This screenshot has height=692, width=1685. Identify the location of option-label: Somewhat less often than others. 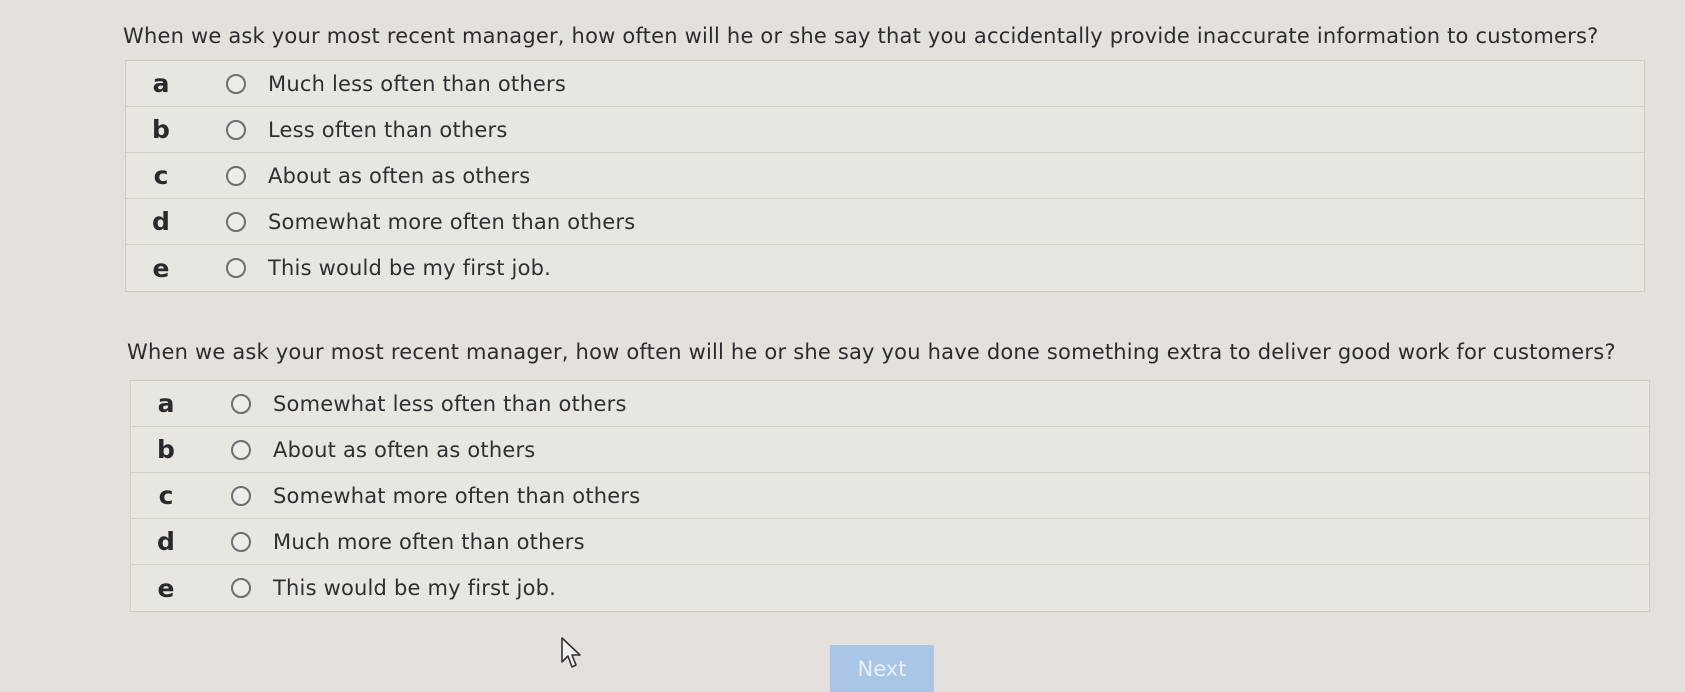
(450, 403).